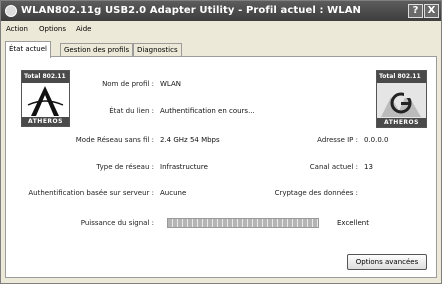 The height and width of the screenshot is (284, 442). Describe the element at coordinates (131, 111) in the screenshot. I see `link-state-label: État du lien :` at that location.